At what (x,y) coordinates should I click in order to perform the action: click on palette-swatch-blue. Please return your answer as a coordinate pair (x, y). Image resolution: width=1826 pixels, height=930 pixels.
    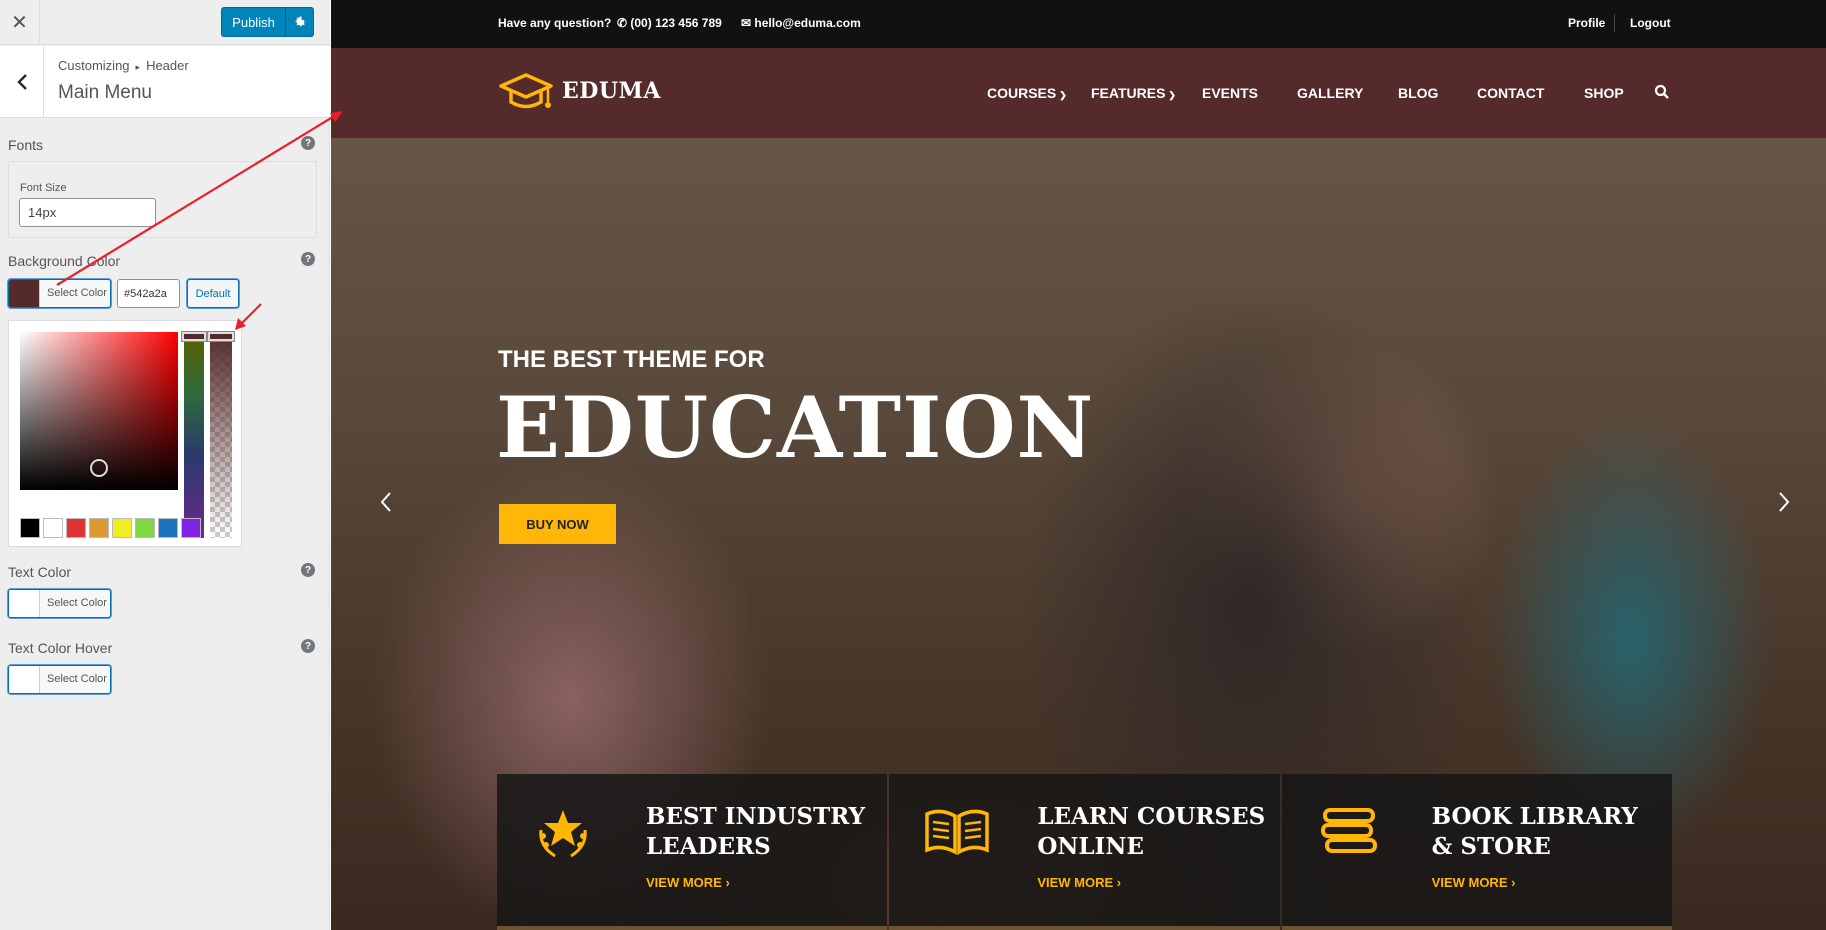
    Looking at the image, I should click on (168, 528).